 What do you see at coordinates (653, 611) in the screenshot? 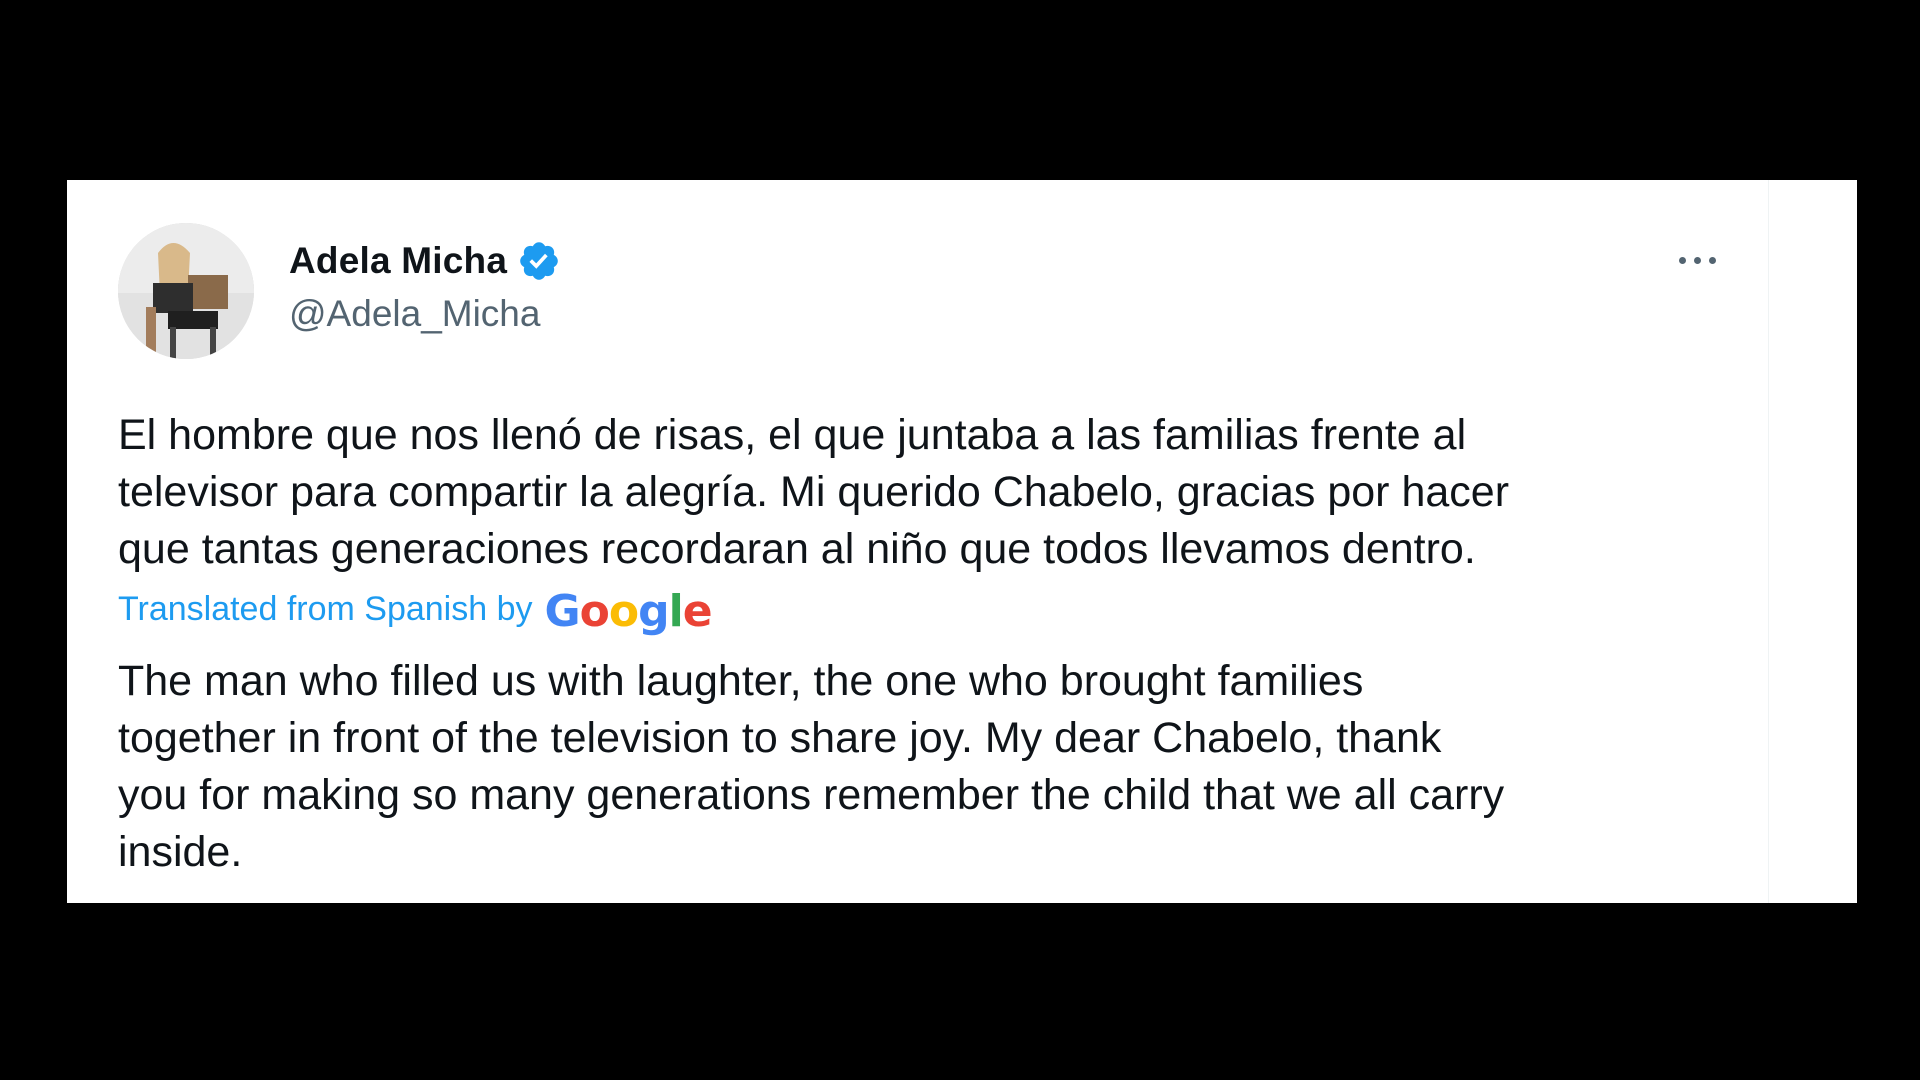
I see `google-letter: g` at bounding box center [653, 611].